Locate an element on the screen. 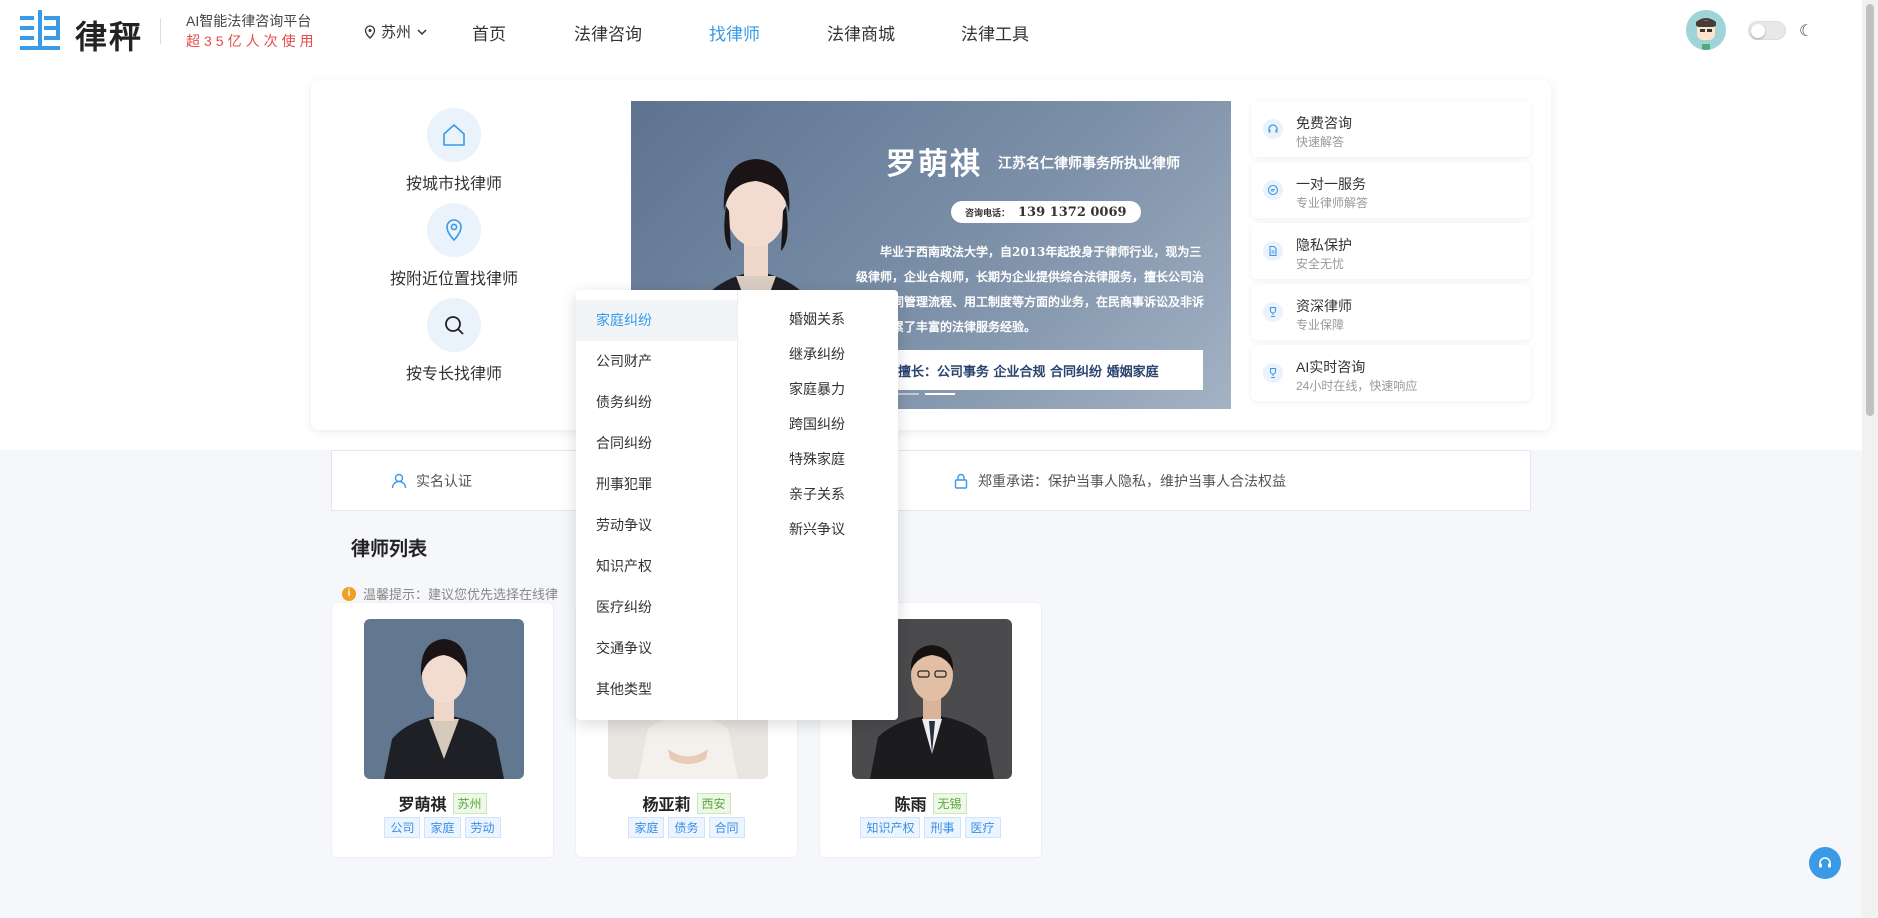  feature-desc: 快速解答 is located at coordinates (1320, 142).